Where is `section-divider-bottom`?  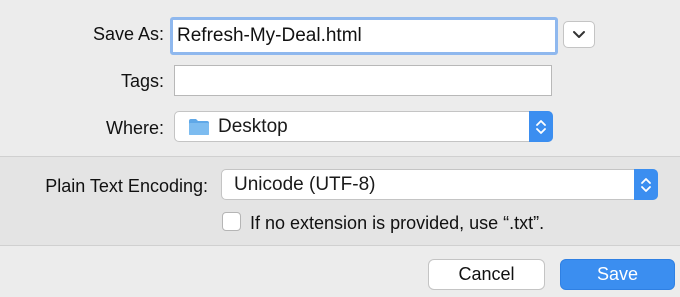 section-divider-bottom is located at coordinates (340, 245).